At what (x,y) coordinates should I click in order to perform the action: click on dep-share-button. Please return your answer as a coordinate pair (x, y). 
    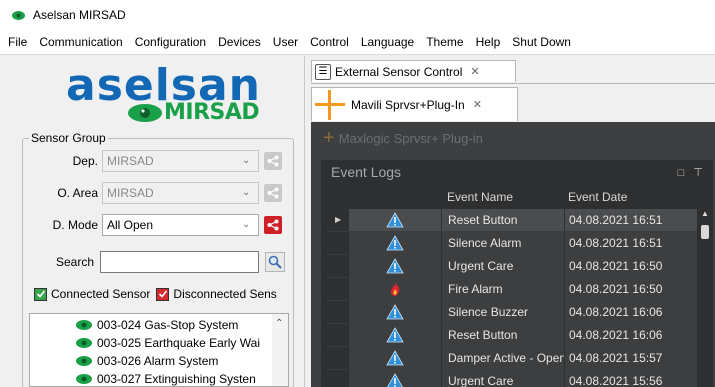
    Looking at the image, I should click on (273, 161).